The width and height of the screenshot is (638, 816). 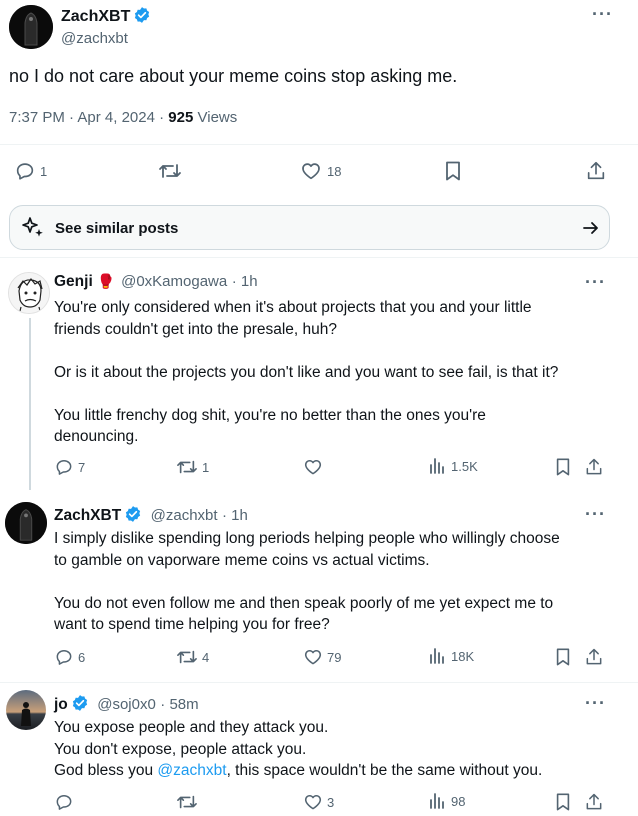 I want to click on repost-count: 1, so click(x=206, y=467).